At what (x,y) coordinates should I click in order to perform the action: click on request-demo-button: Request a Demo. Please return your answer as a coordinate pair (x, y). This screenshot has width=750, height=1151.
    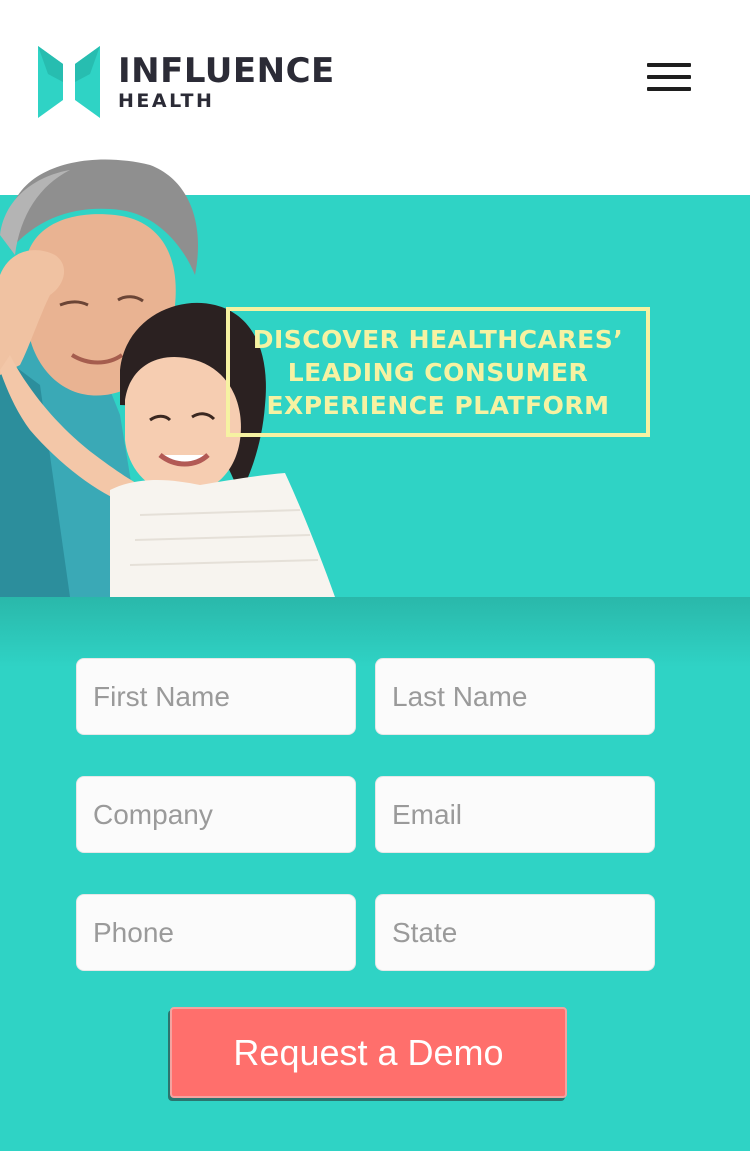
    Looking at the image, I should click on (368, 1052).